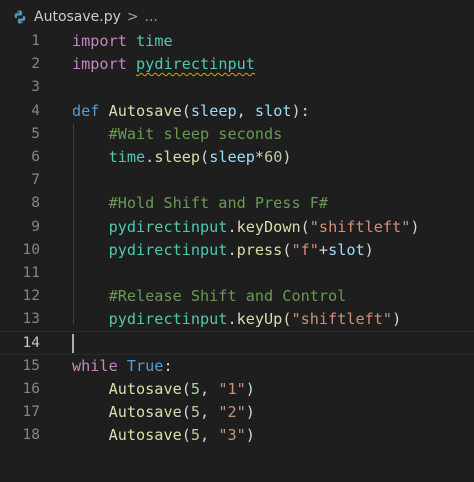  I want to click on code-line: 5 #Wait sleep seconds, so click(237, 134).